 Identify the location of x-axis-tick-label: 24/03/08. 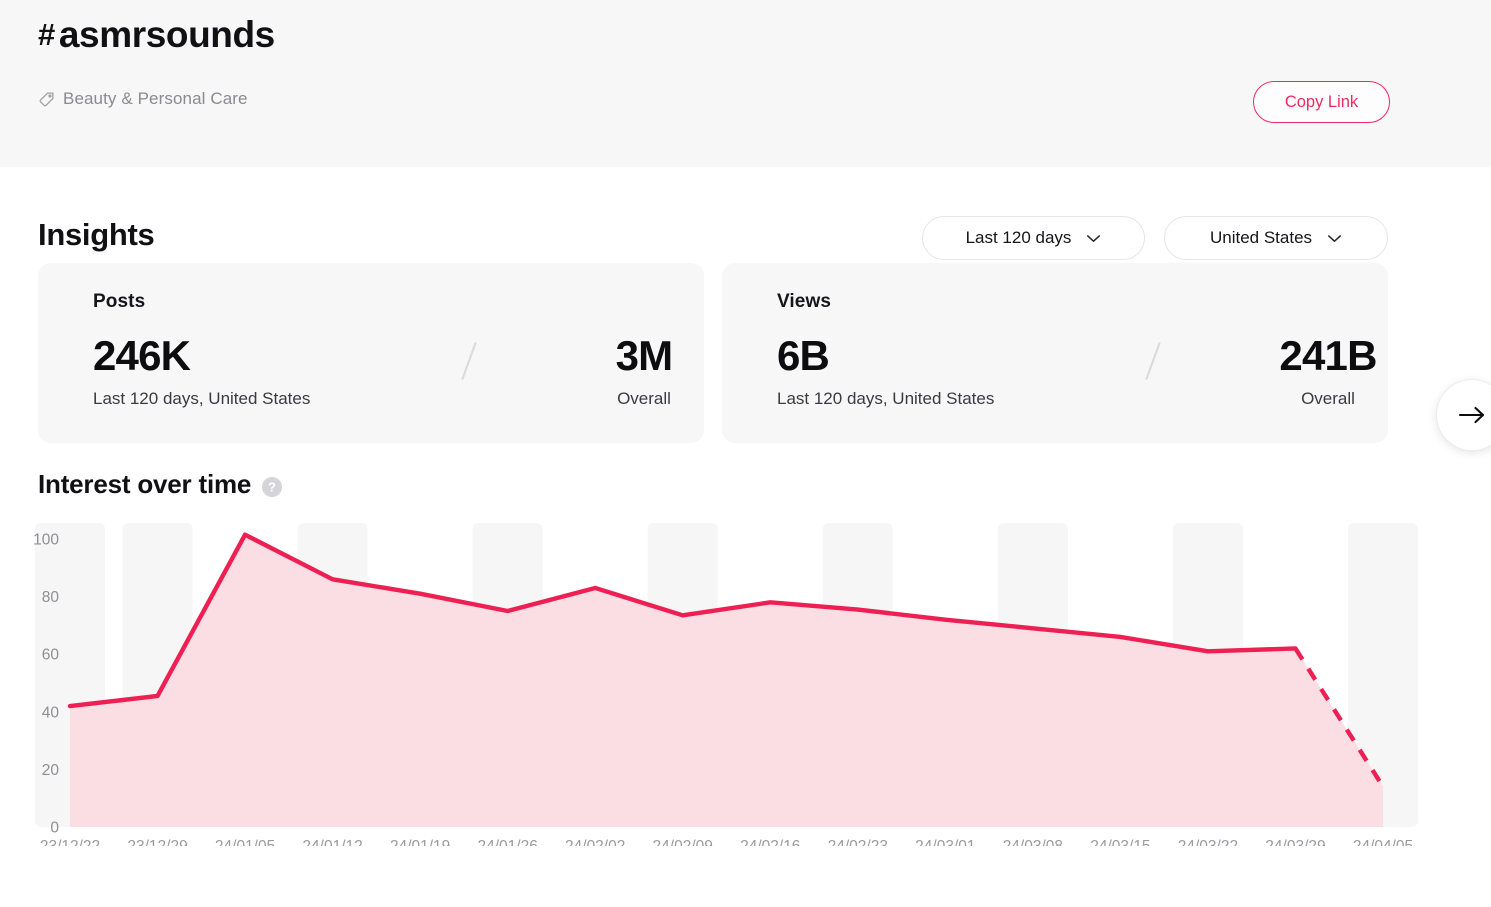
(1033, 842).